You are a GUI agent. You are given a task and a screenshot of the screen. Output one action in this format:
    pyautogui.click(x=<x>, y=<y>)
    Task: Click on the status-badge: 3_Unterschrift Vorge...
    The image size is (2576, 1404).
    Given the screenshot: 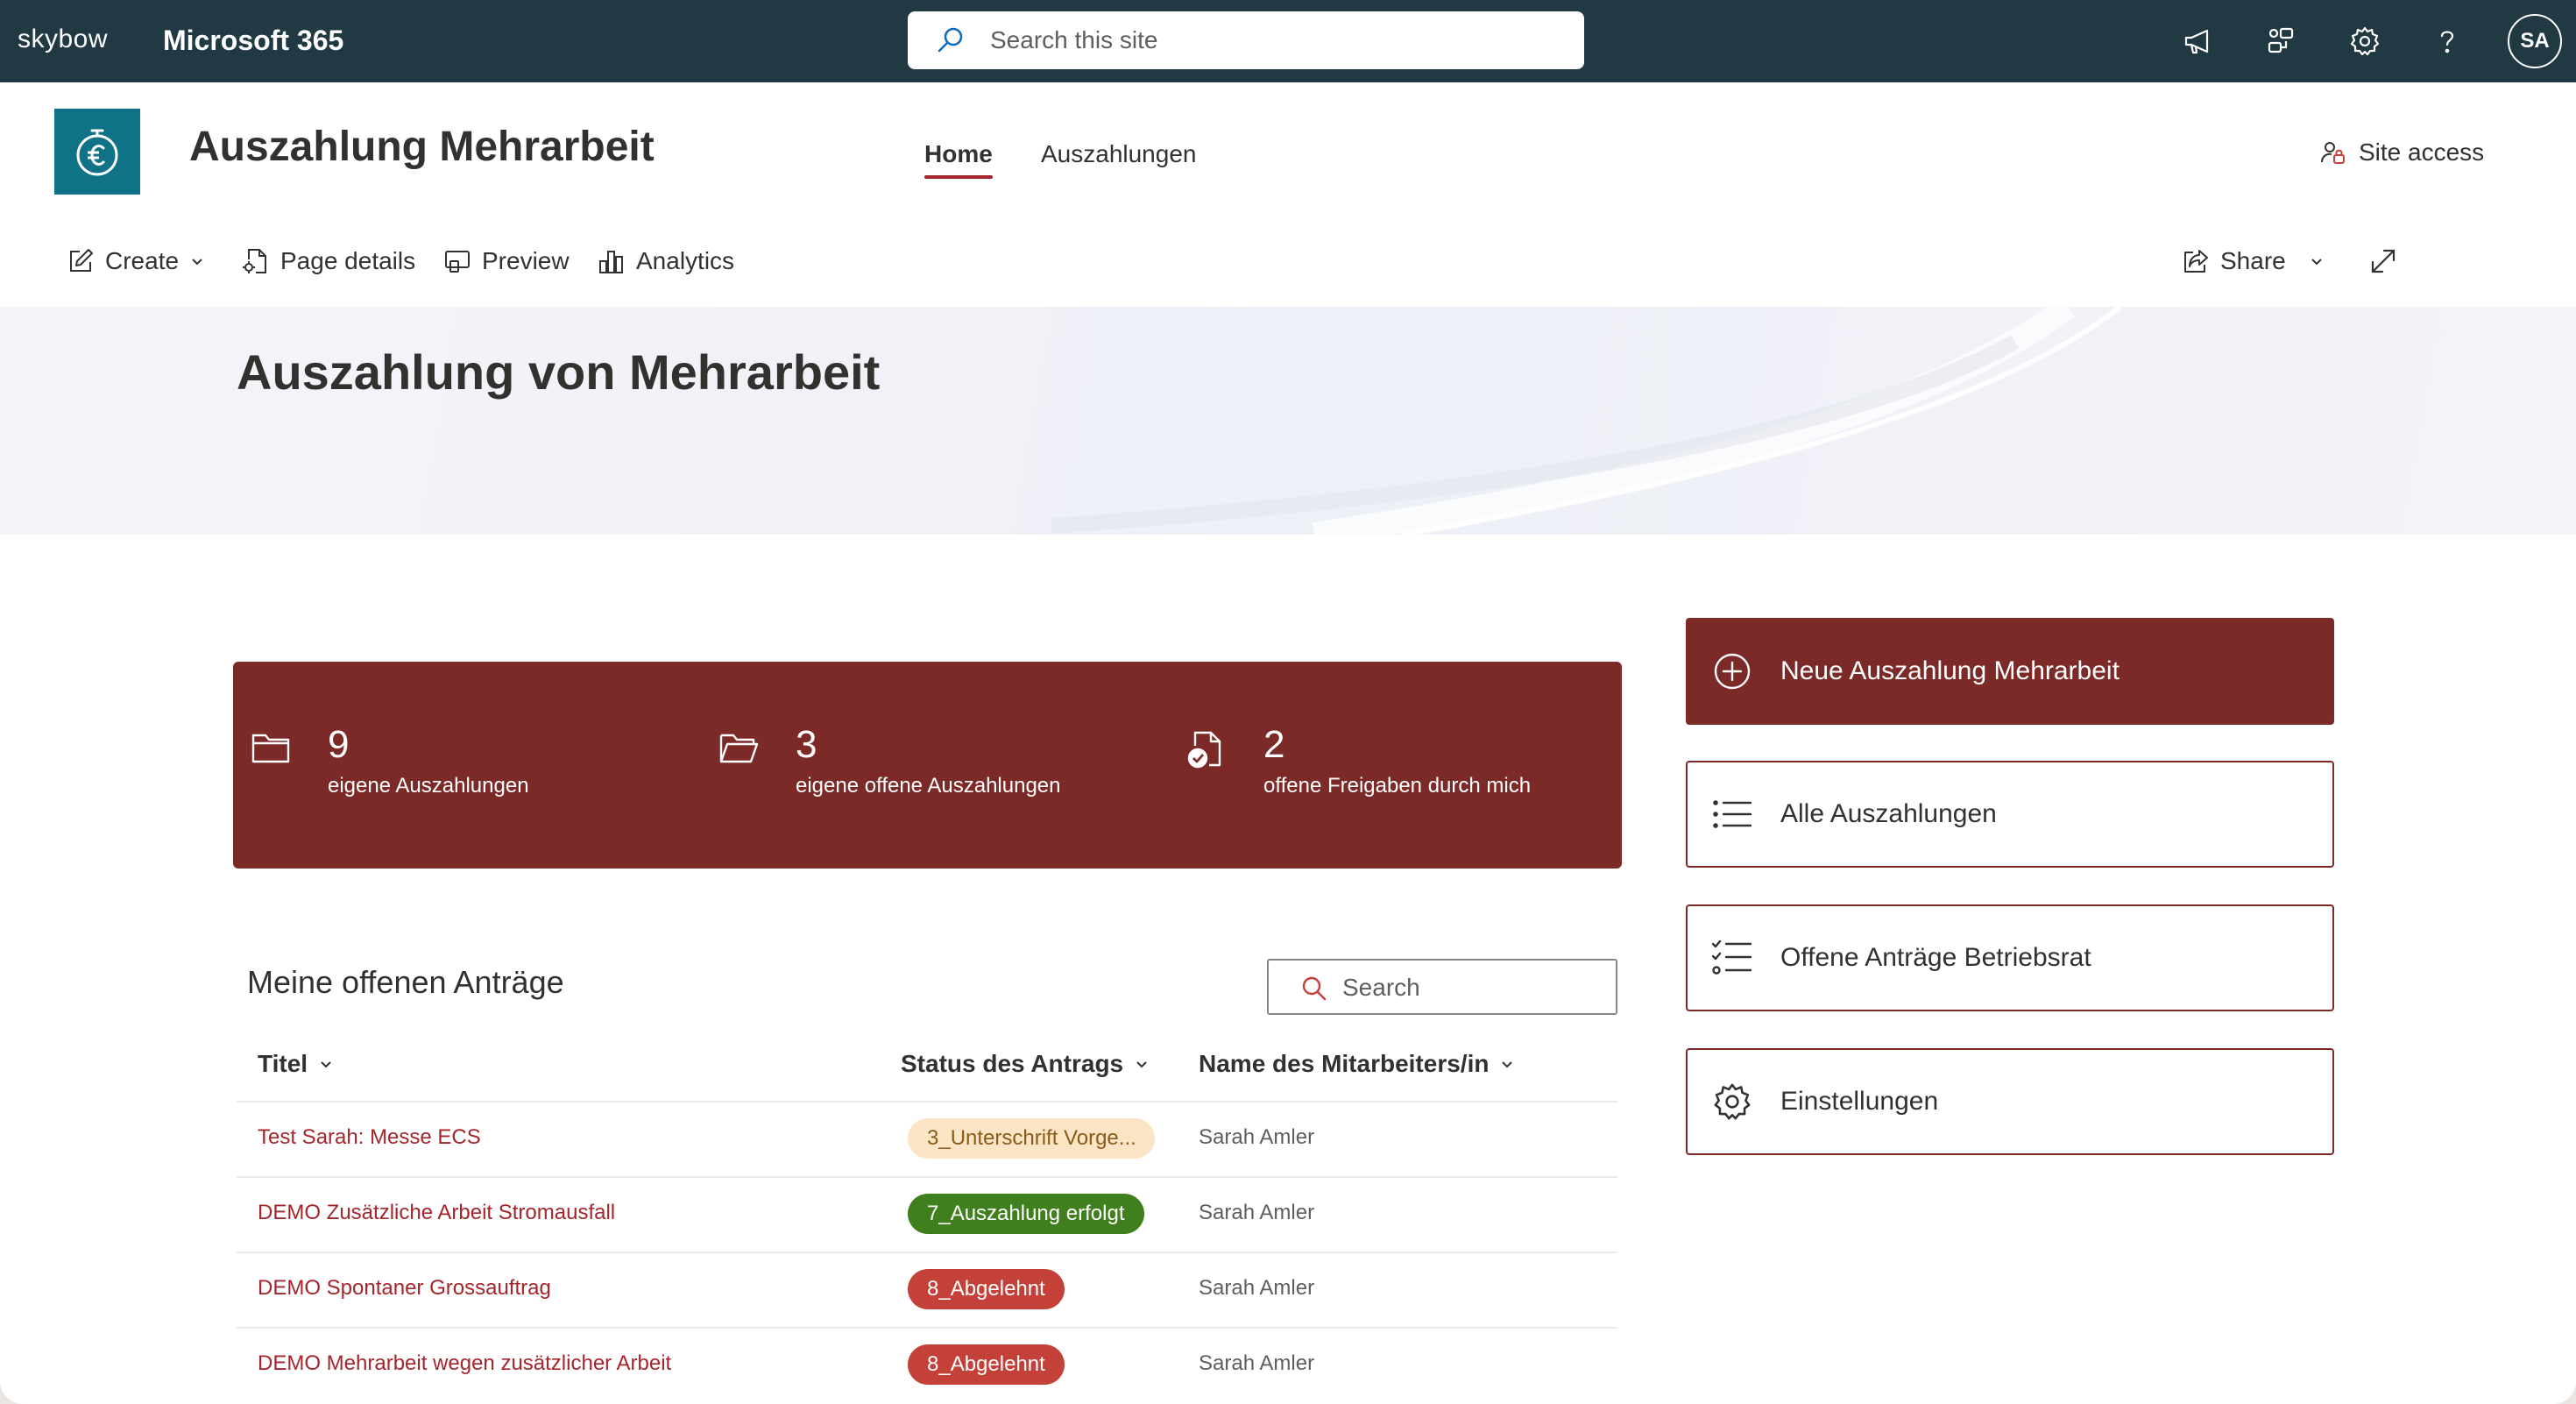 What is the action you would take?
    pyautogui.click(x=1031, y=1138)
    